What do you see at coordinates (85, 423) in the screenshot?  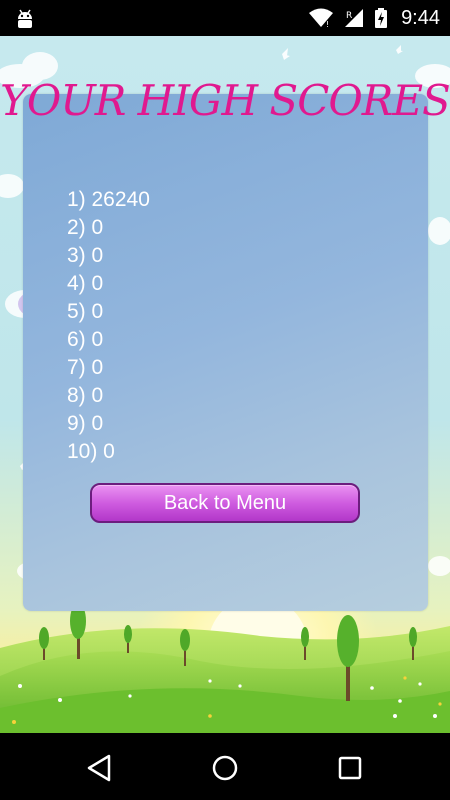 I see `score-row: 9) 0` at bounding box center [85, 423].